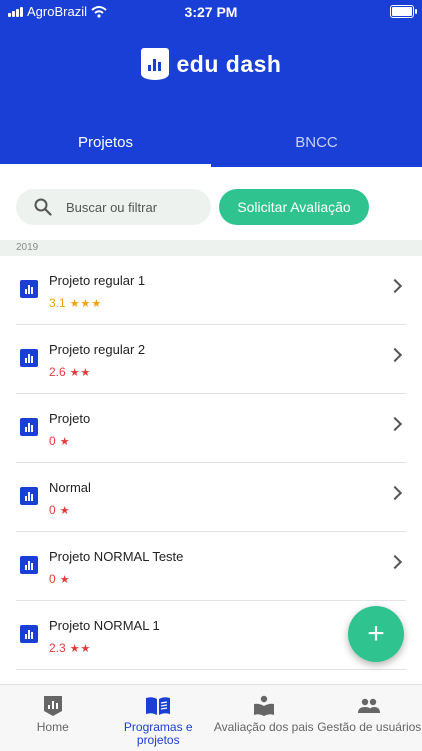 This screenshot has width=422, height=751. What do you see at coordinates (369, 706) in the screenshot?
I see `users-icon` at bounding box center [369, 706].